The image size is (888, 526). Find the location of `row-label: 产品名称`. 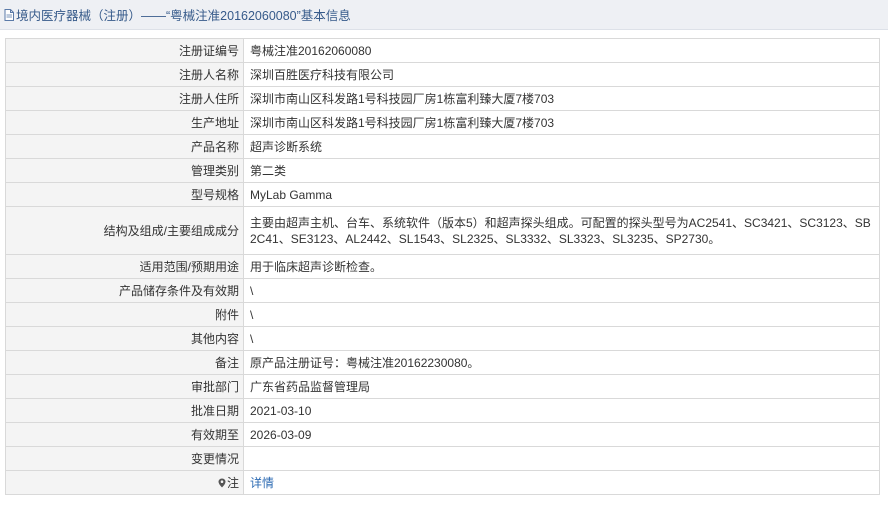

row-label: 产品名称 is located at coordinates (124, 146).